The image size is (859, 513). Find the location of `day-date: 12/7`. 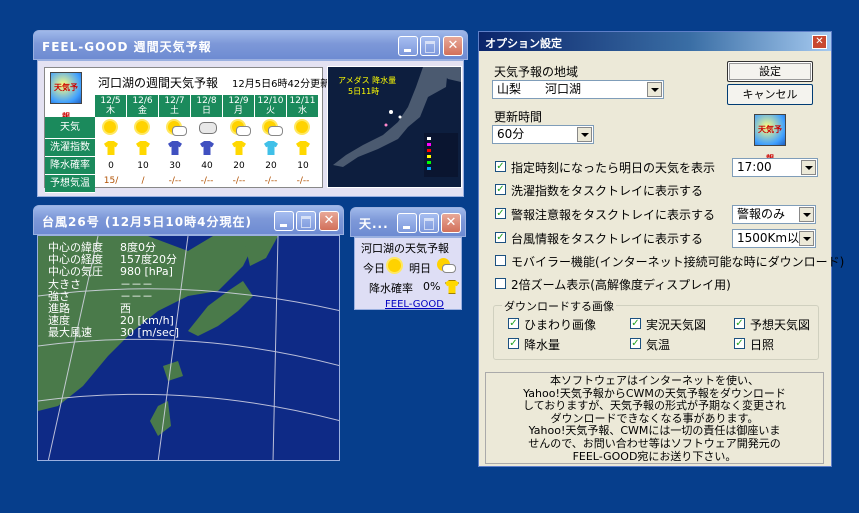

day-date: 12/7 is located at coordinates (174, 101).